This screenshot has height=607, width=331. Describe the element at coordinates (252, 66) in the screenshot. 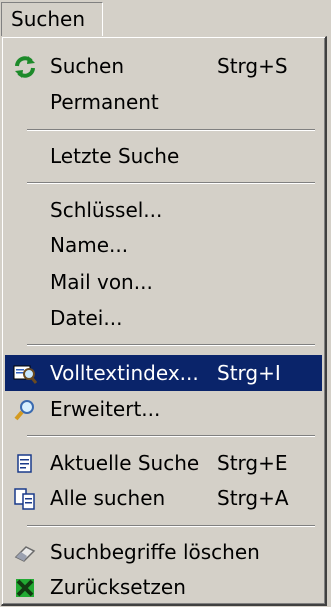

I see `menu-item-shortcut: Strg+S` at that location.